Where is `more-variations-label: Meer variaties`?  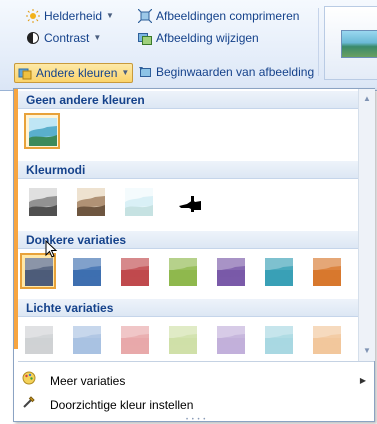
more-variations-label: Meer variaties is located at coordinates (88, 381).